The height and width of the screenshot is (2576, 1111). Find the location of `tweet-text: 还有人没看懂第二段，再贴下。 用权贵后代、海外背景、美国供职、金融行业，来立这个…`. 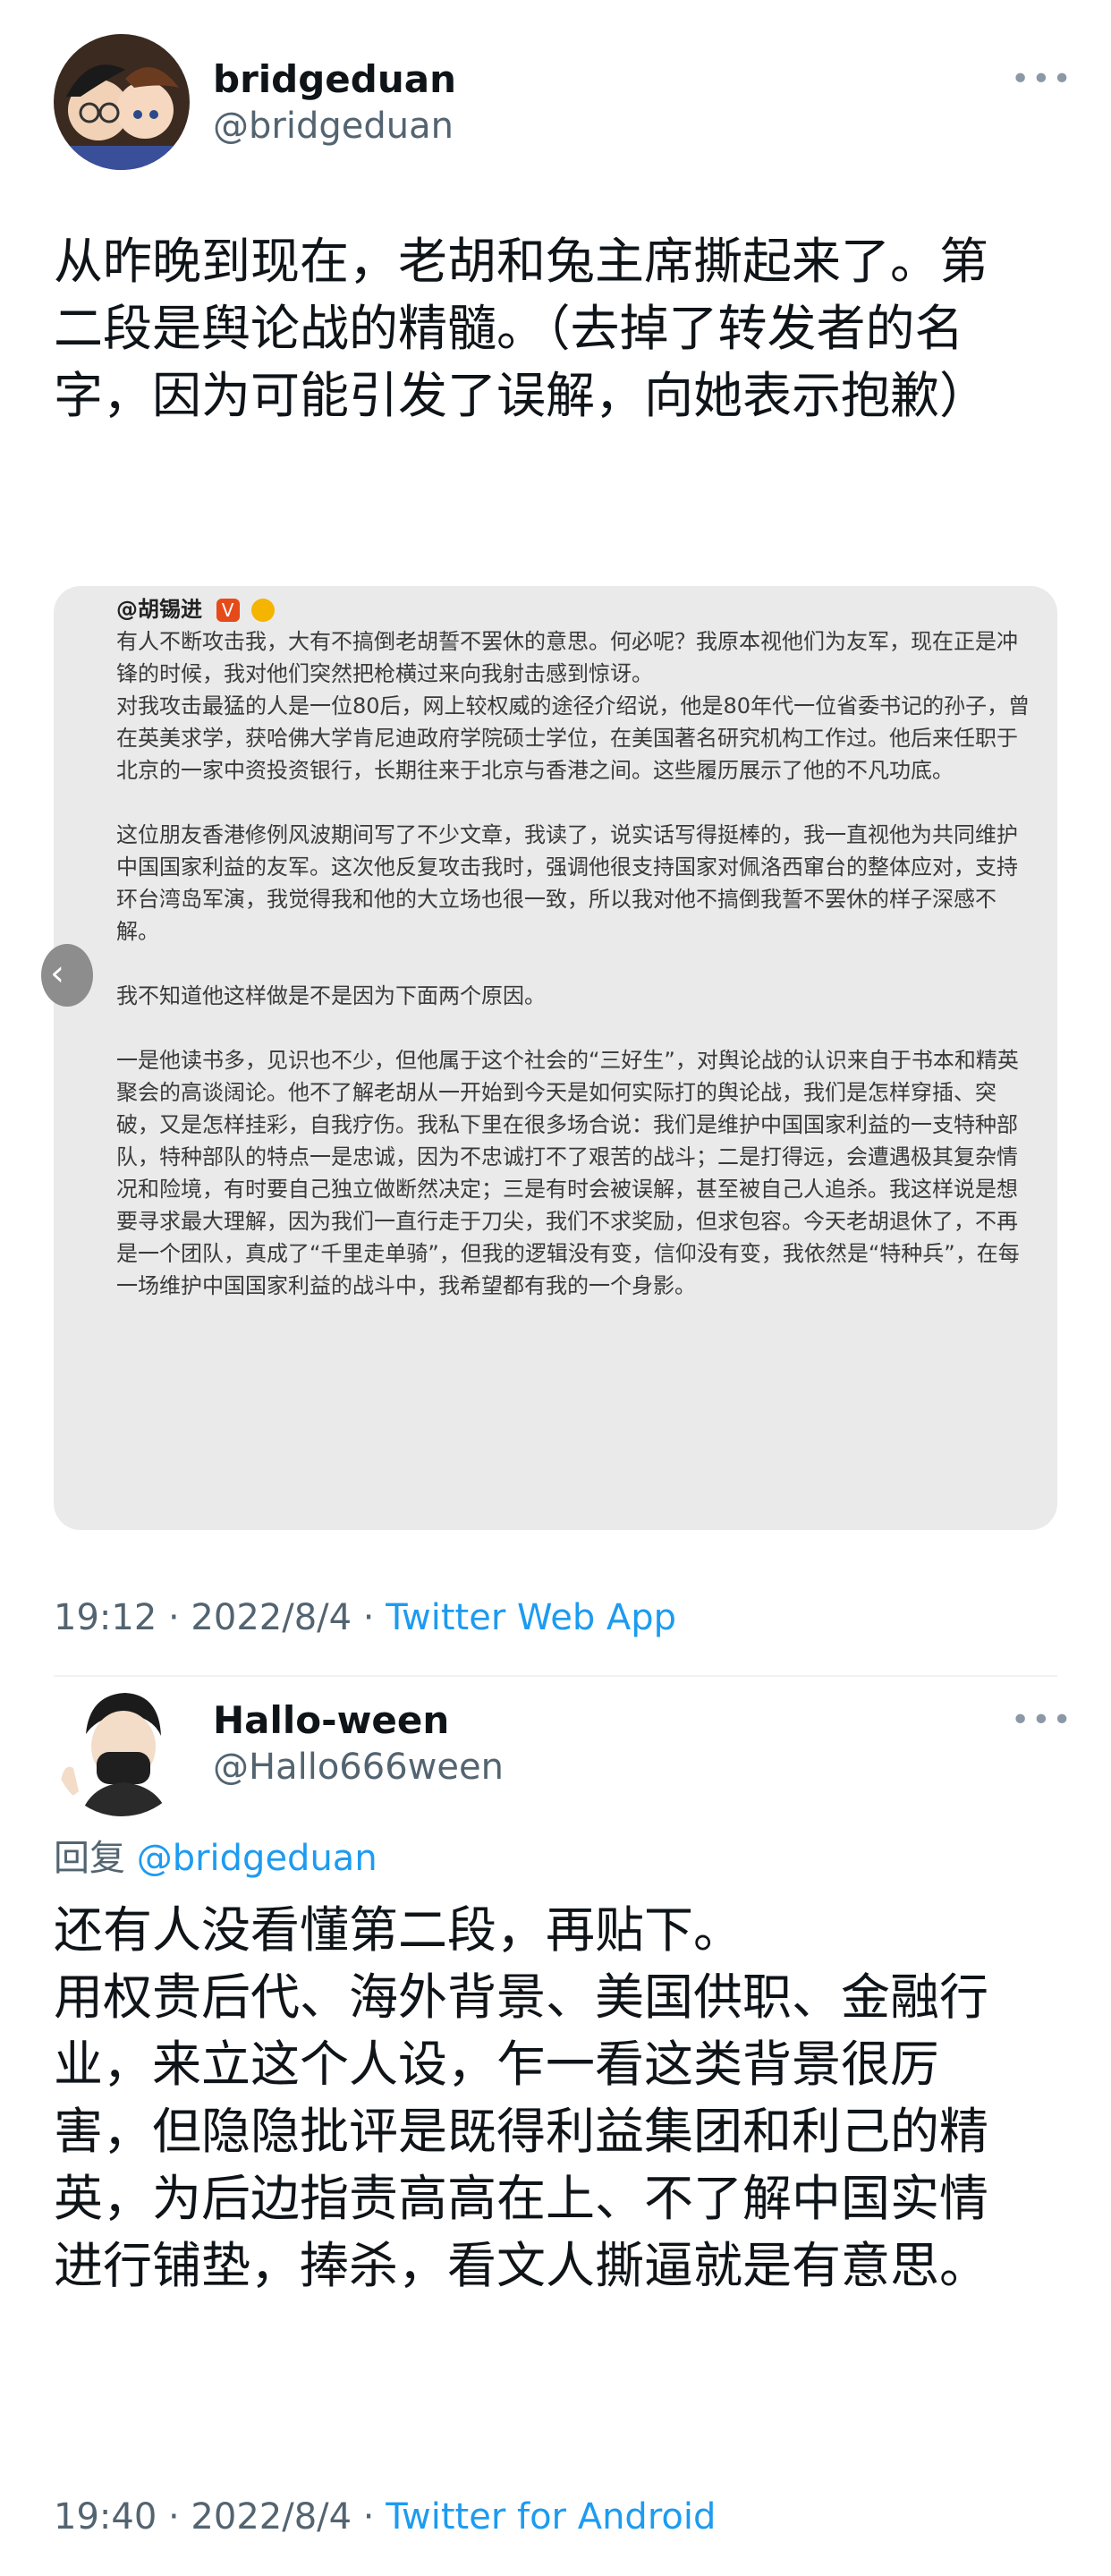

tweet-text: 还有人没看懂第二段，再贴下。 用权贵后代、海外背景、美国供职、金融行业，来立这个… is located at coordinates (521, 2097).